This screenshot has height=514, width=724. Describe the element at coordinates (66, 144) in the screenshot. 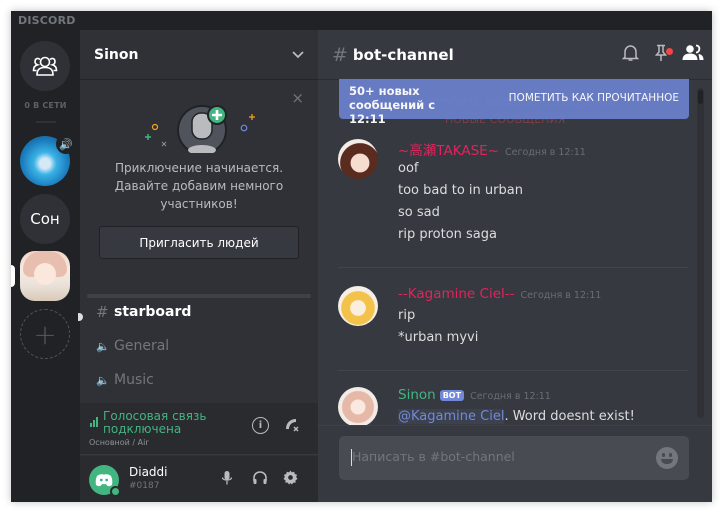

I see `speaker-icon: 🔊` at that location.